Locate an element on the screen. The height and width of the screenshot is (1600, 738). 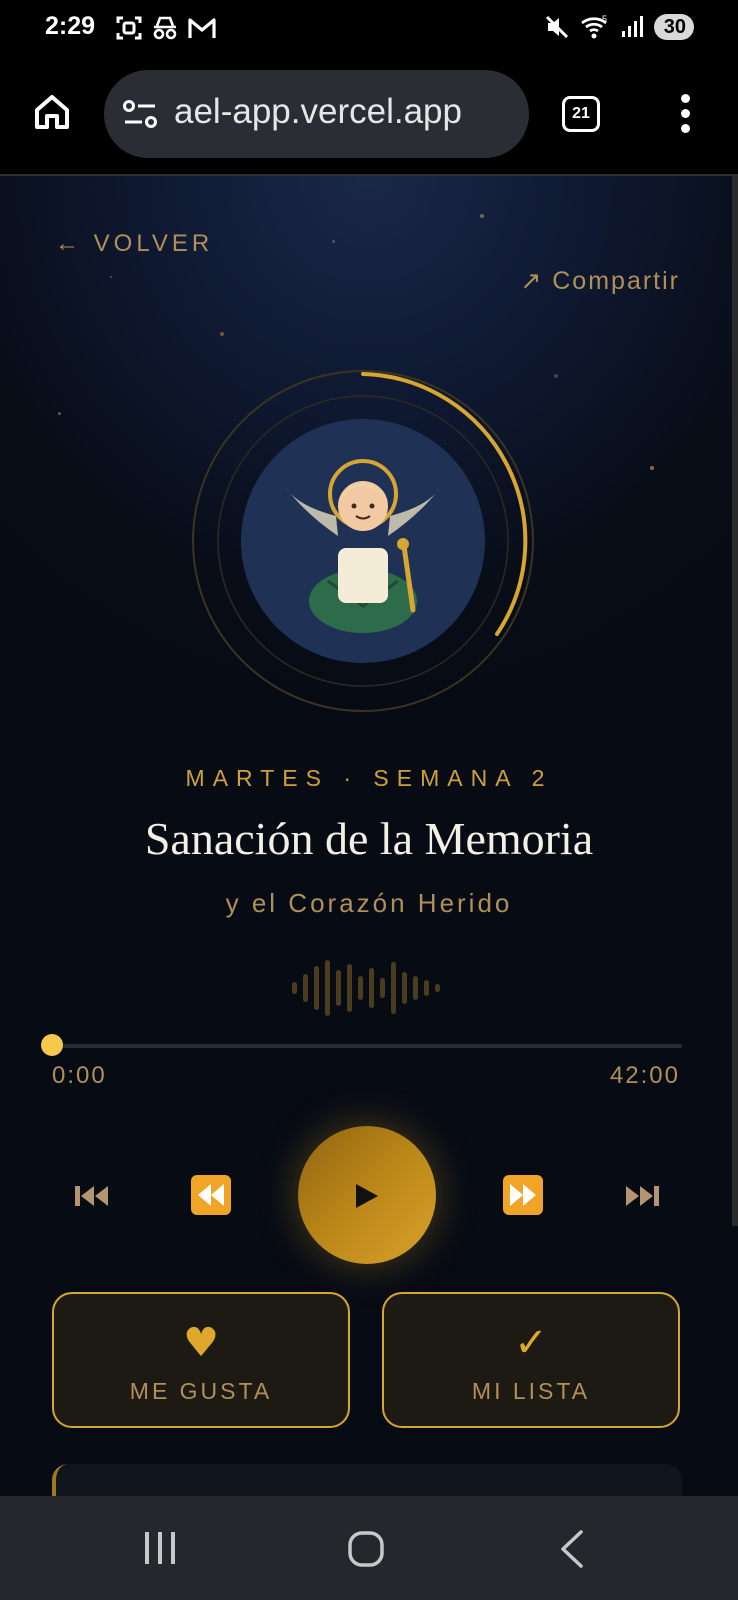
previous-button is located at coordinates (92, 1196).